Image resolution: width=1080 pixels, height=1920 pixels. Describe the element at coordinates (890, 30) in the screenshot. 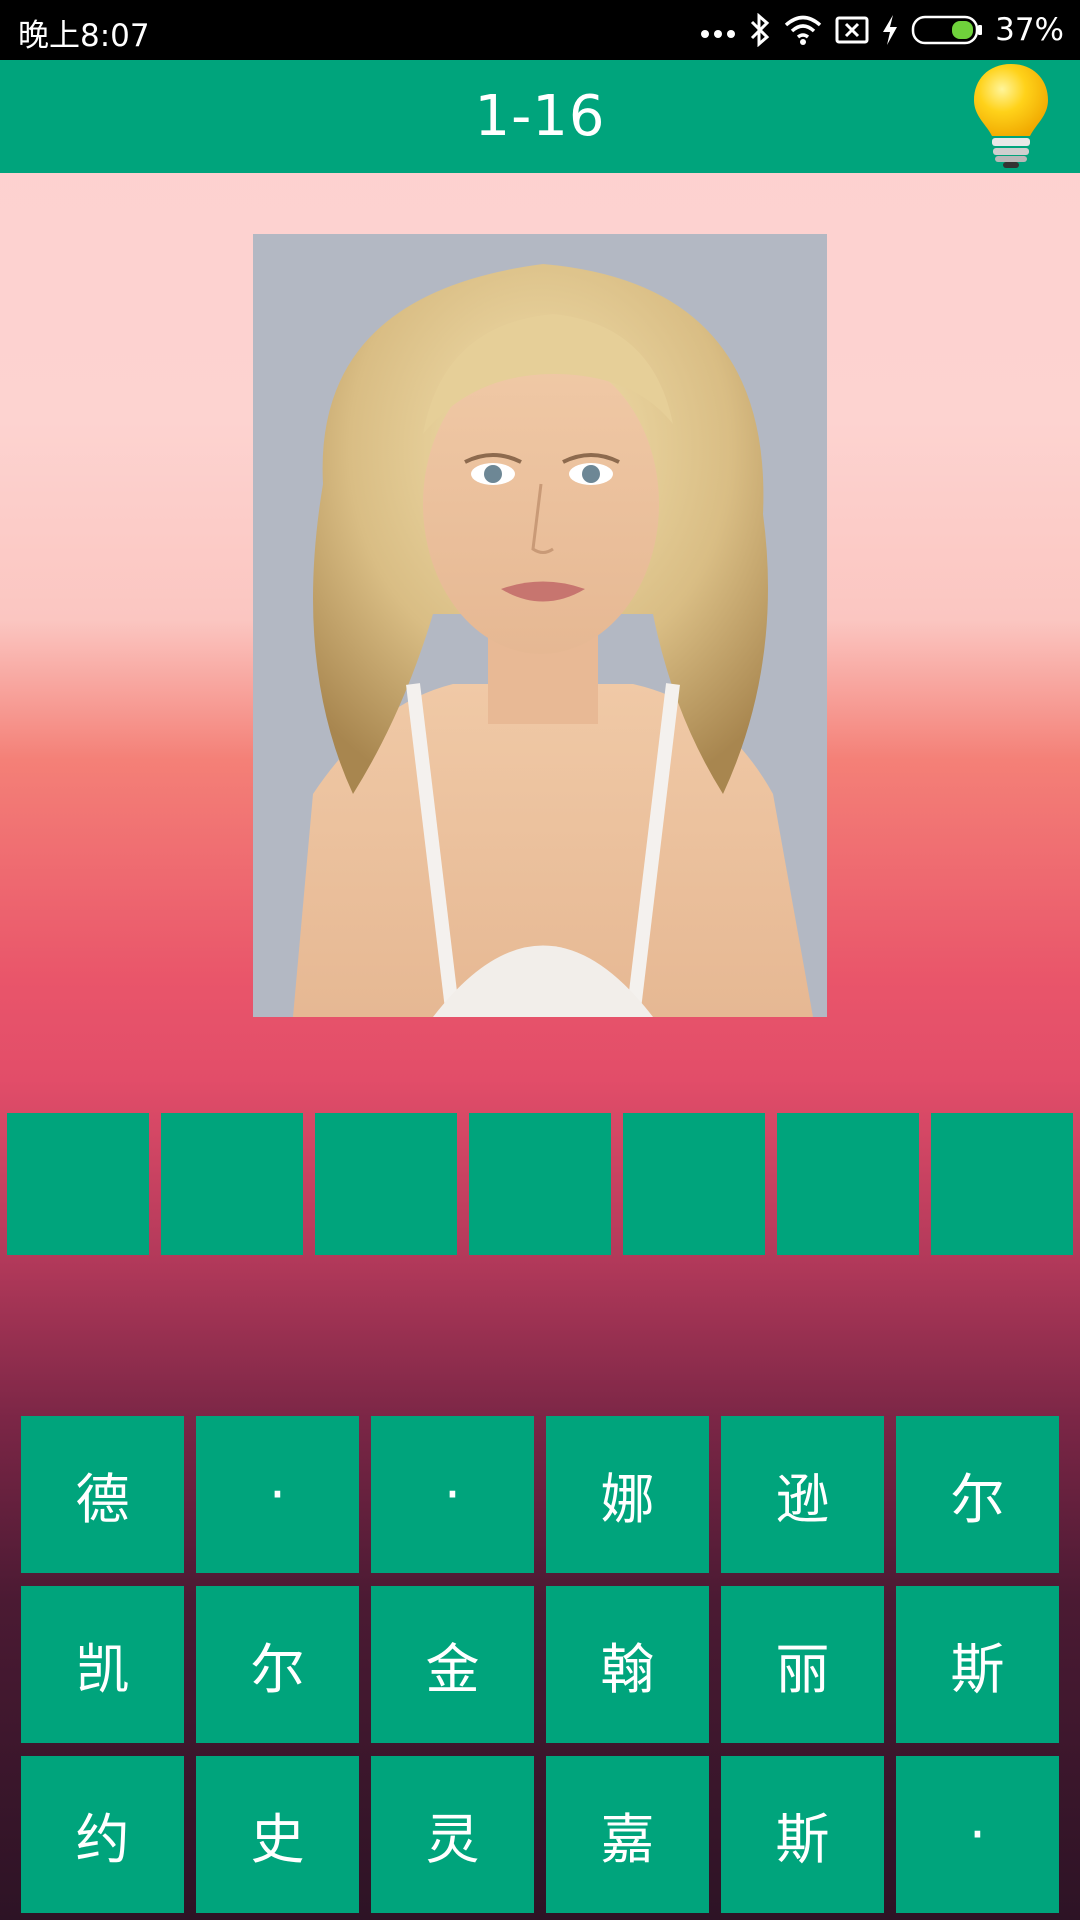

I see `charging-icon` at that location.